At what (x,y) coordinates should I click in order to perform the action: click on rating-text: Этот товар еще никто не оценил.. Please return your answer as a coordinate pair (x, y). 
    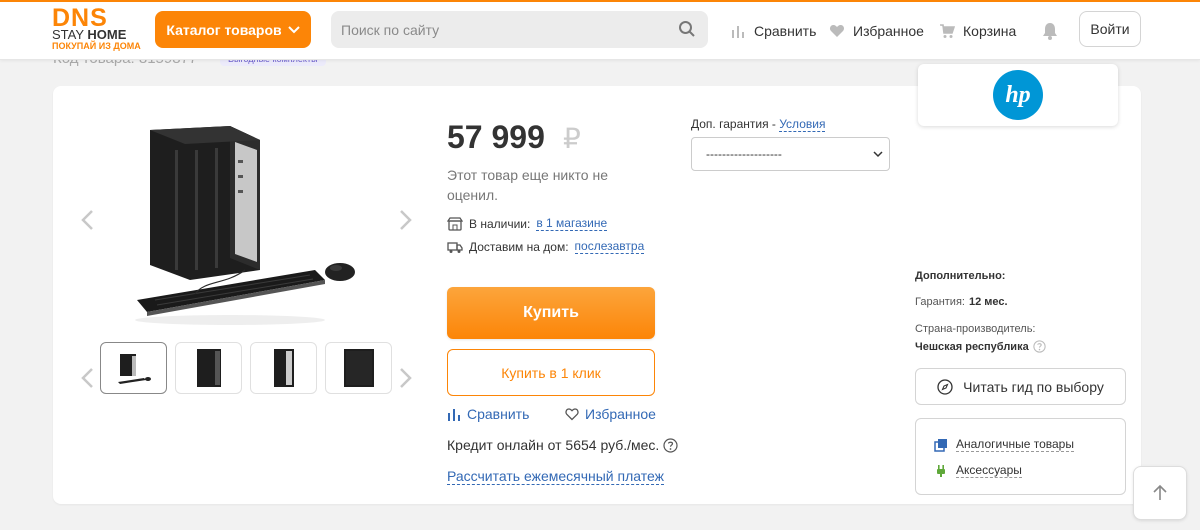
    Looking at the image, I should click on (527, 185).